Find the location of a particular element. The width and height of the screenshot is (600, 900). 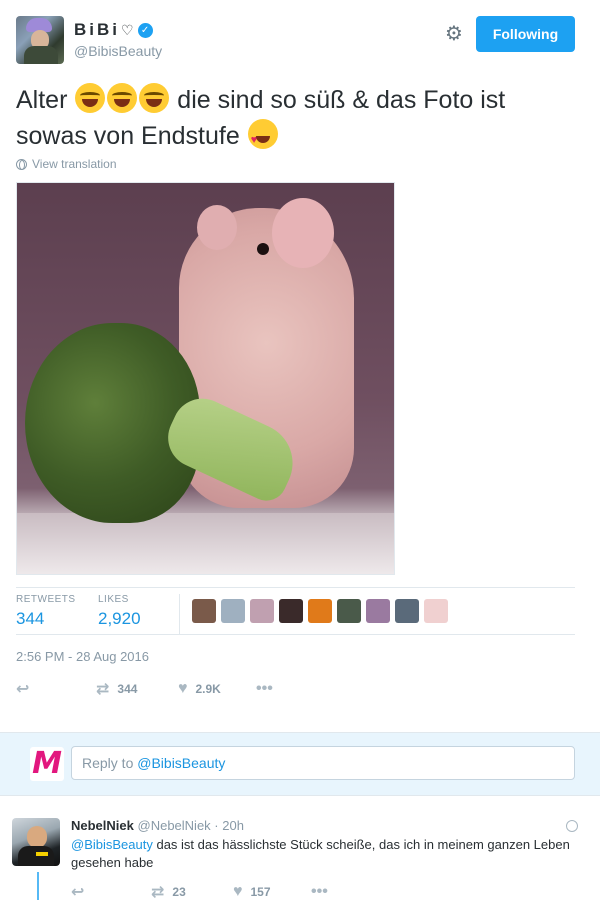

reply-composer: M Reply to @BibisBeauty is located at coordinates (300, 764).